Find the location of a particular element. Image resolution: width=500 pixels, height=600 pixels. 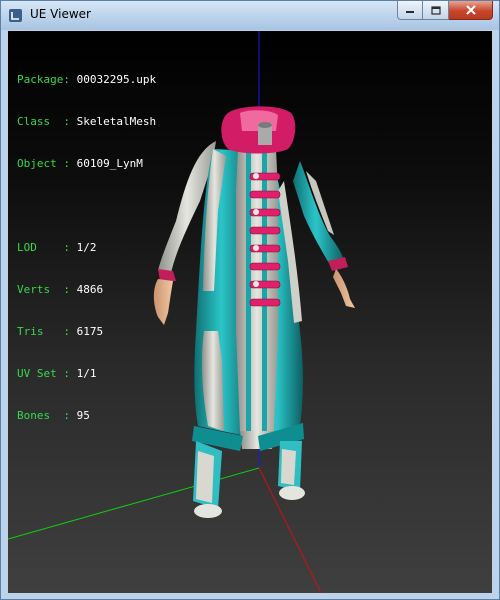

info-row-class: Class : SkeletalMesh is located at coordinates (86, 122).